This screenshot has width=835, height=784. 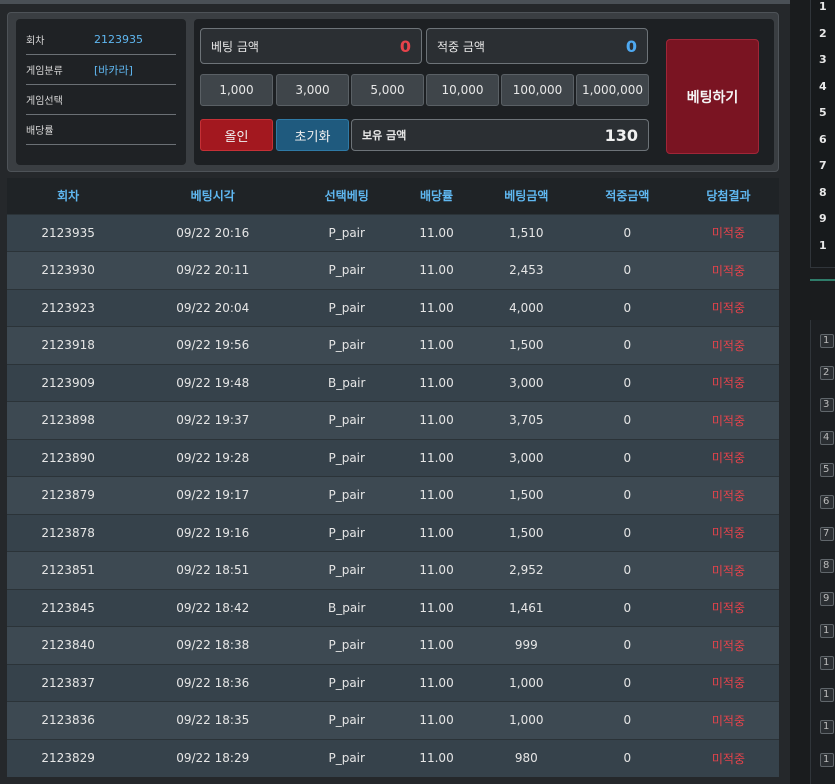 What do you see at coordinates (393, 345) in the screenshot?
I see `table-row: 2123918 09/22 19:56 P_pair 11.00 1,500 0 미적중` at bounding box center [393, 345].